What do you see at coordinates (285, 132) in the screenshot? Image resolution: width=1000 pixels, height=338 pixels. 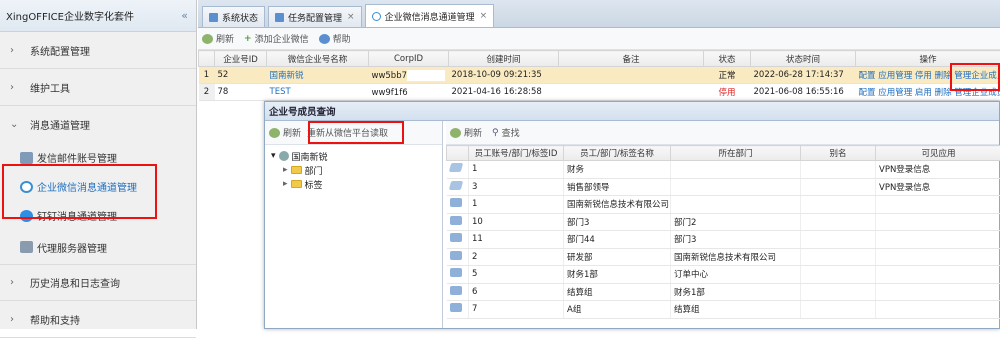 I see `tree-refresh-button: 刷新` at bounding box center [285, 132].